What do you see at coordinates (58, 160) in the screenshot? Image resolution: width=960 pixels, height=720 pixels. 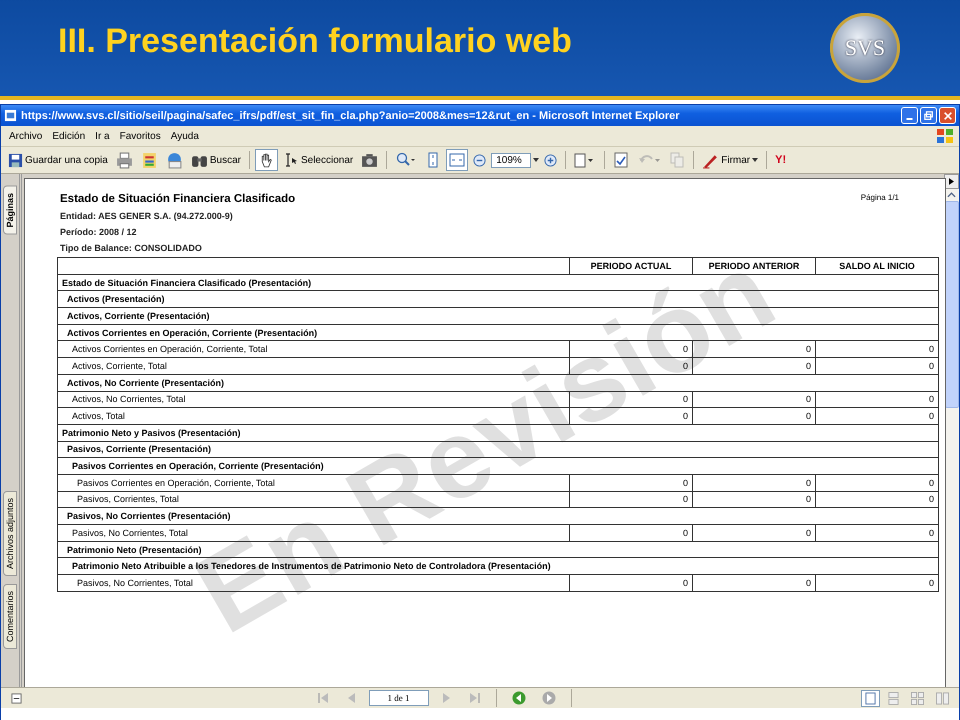 I see `save-copy-button: Guardar una copia` at bounding box center [58, 160].